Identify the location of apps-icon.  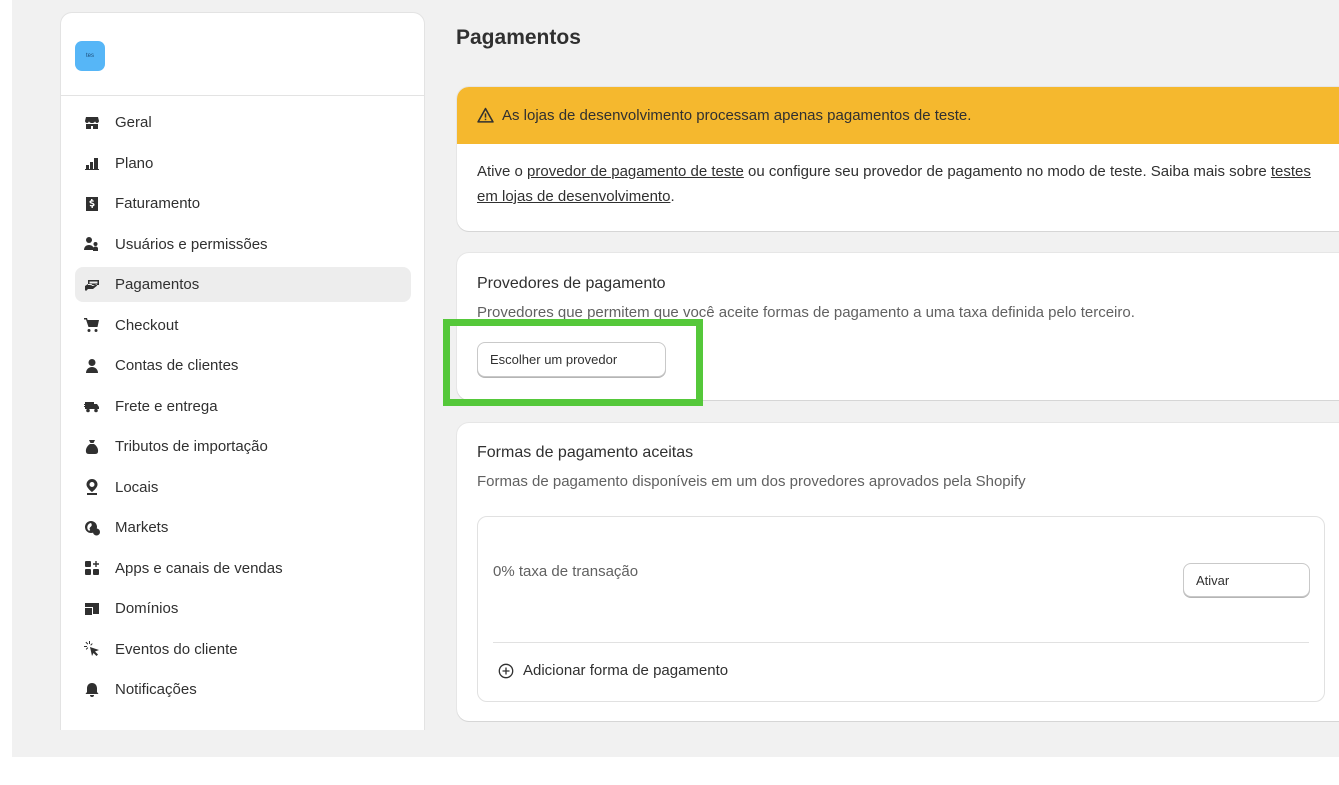
(92, 568).